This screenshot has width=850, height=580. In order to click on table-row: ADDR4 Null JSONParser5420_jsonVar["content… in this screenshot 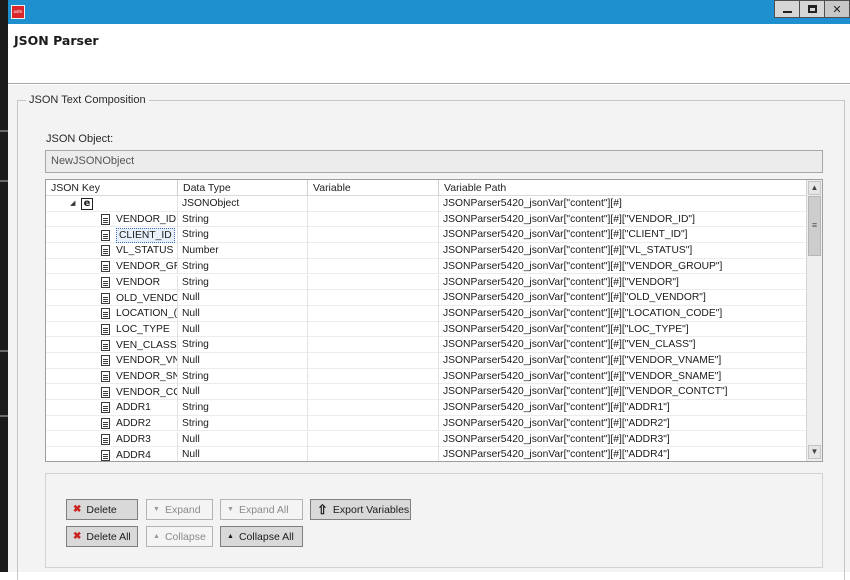, I will do `click(426, 454)`.